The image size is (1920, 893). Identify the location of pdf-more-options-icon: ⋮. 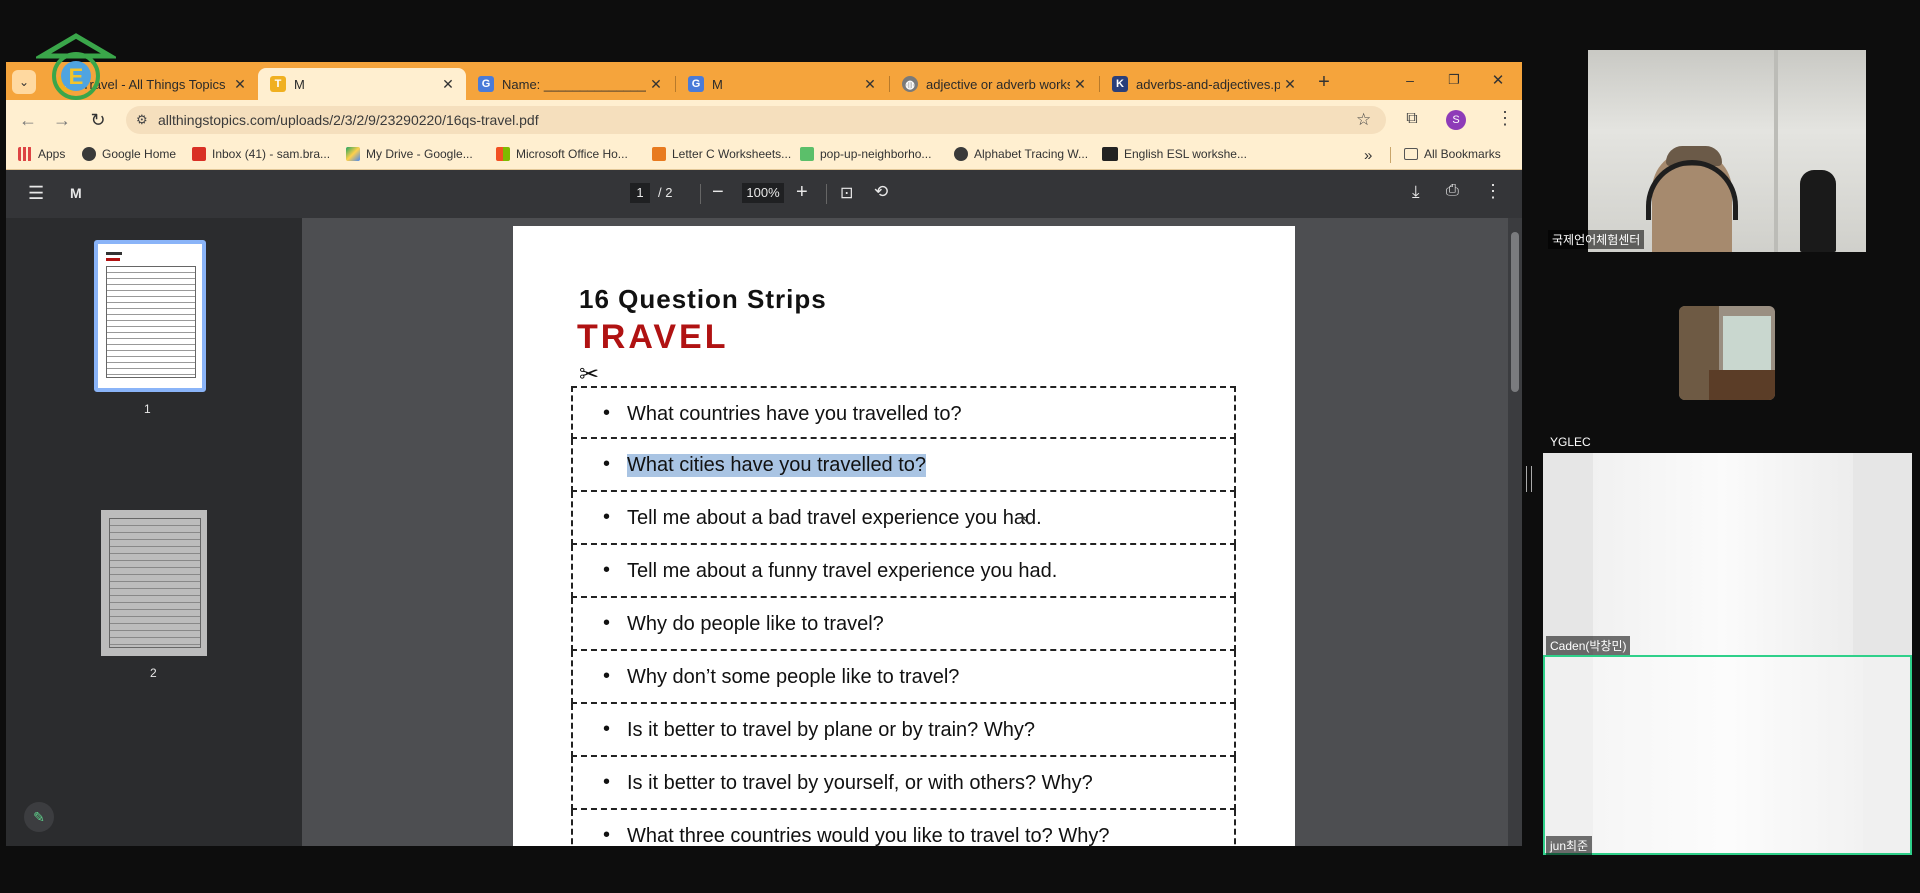
(1493, 191).